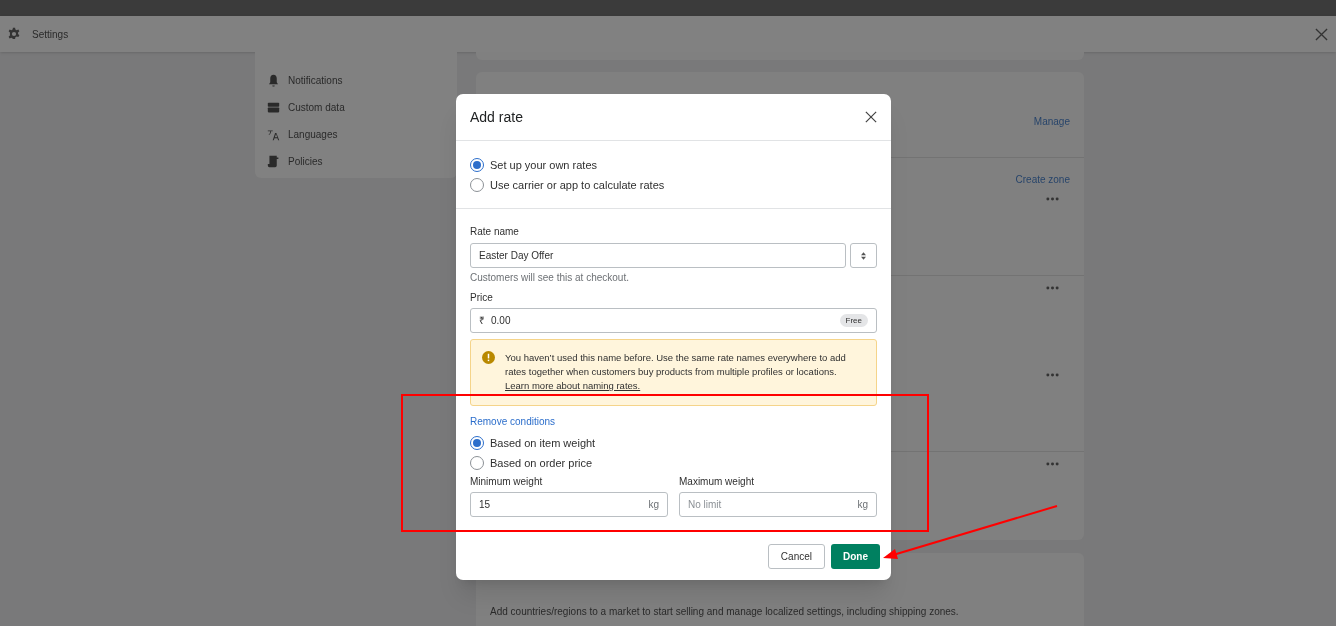  What do you see at coordinates (482, 321) in the screenshot?
I see `currency-symbol: ₹` at bounding box center [482, 321].